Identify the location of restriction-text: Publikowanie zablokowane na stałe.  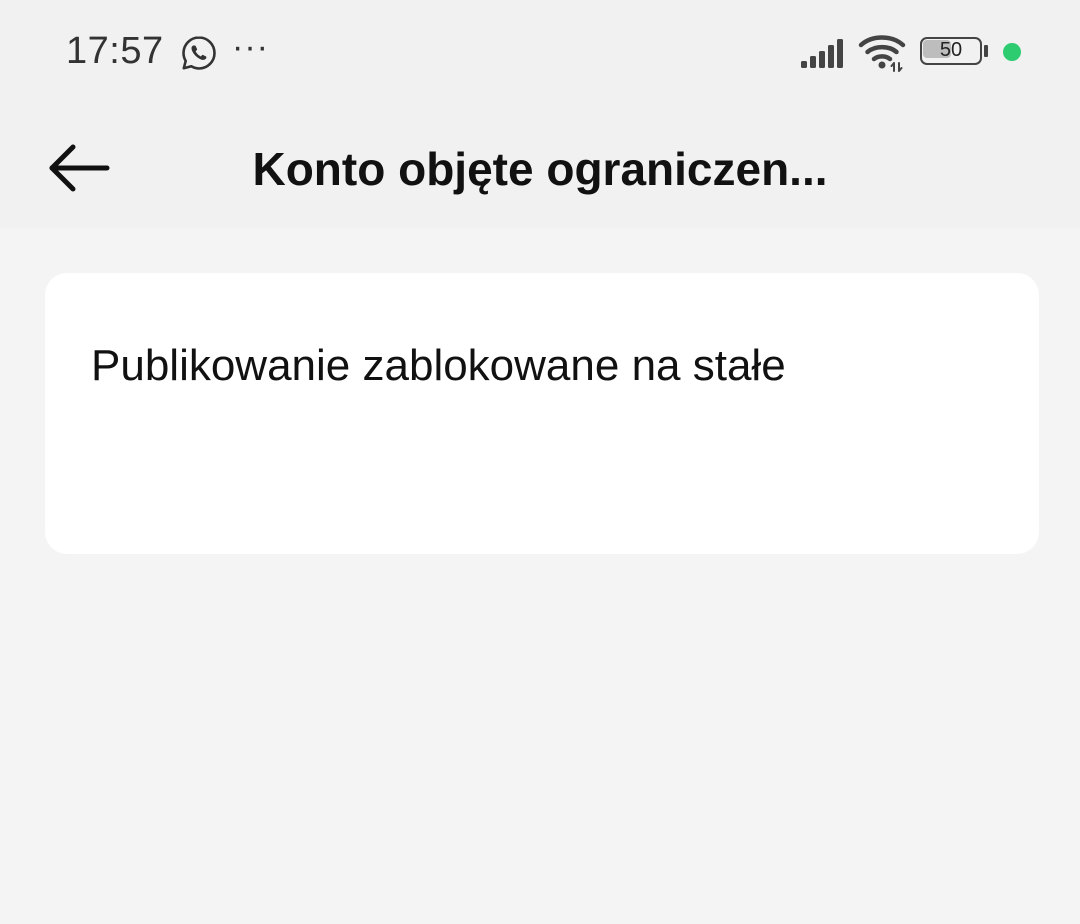
(438, 365).